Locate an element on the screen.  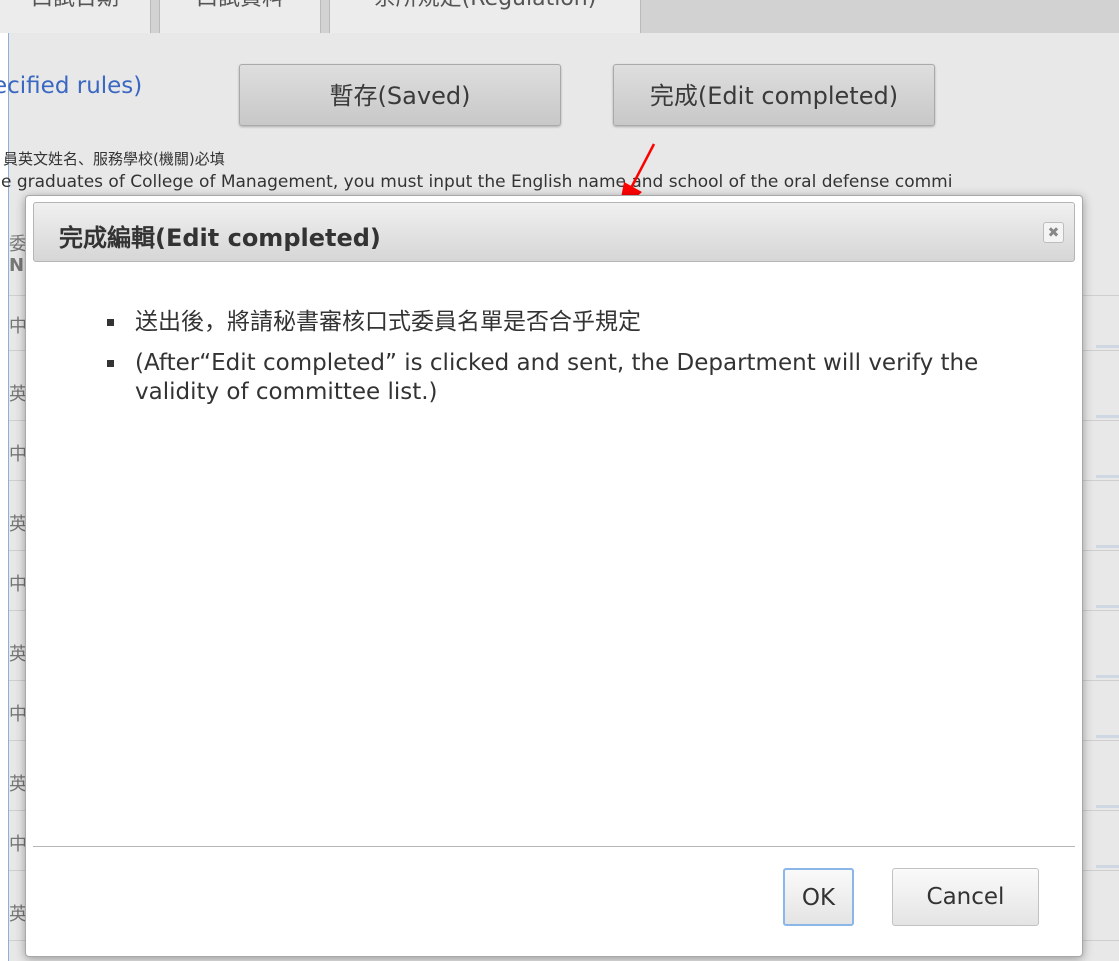
tab-bar: 口試日期 口試資料 系所規定(Regulation) is located at coordinates (559, 16).